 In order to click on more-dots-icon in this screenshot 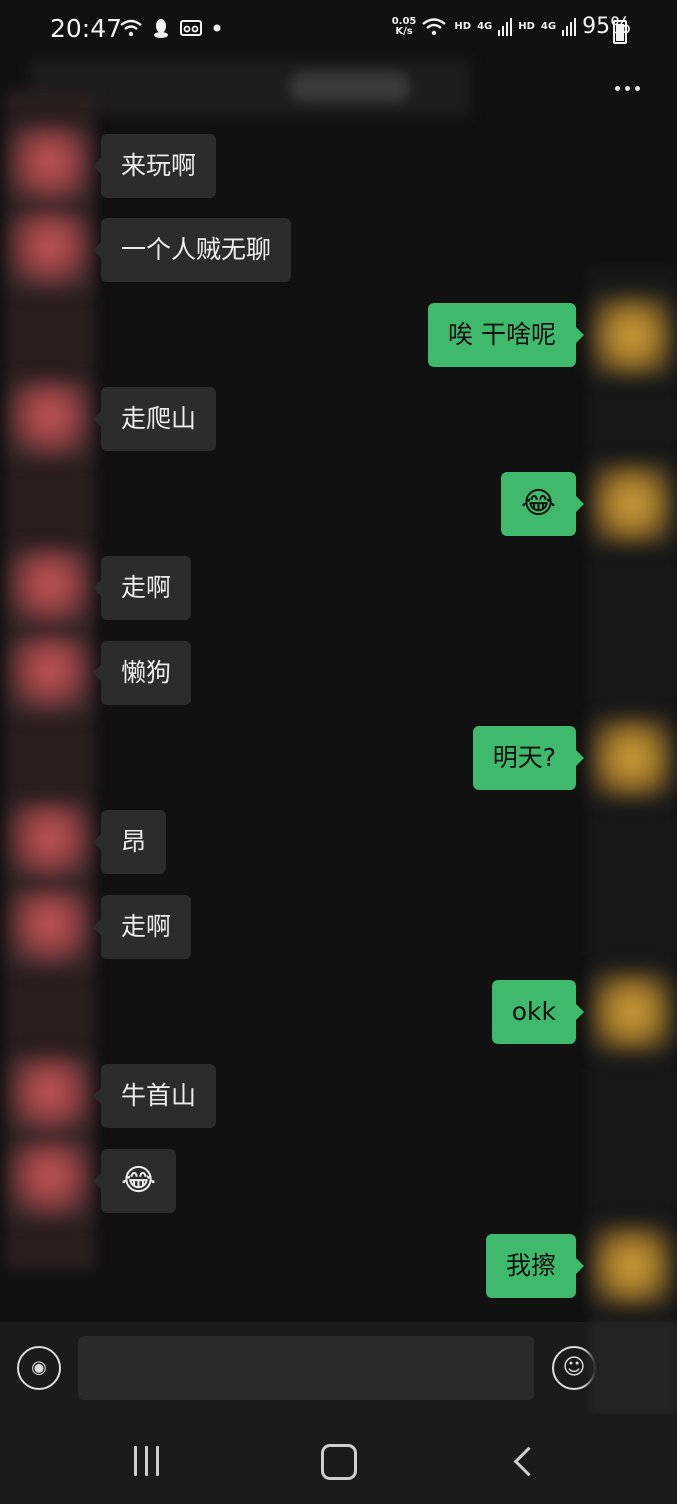, I will do `click(631, 88)`.